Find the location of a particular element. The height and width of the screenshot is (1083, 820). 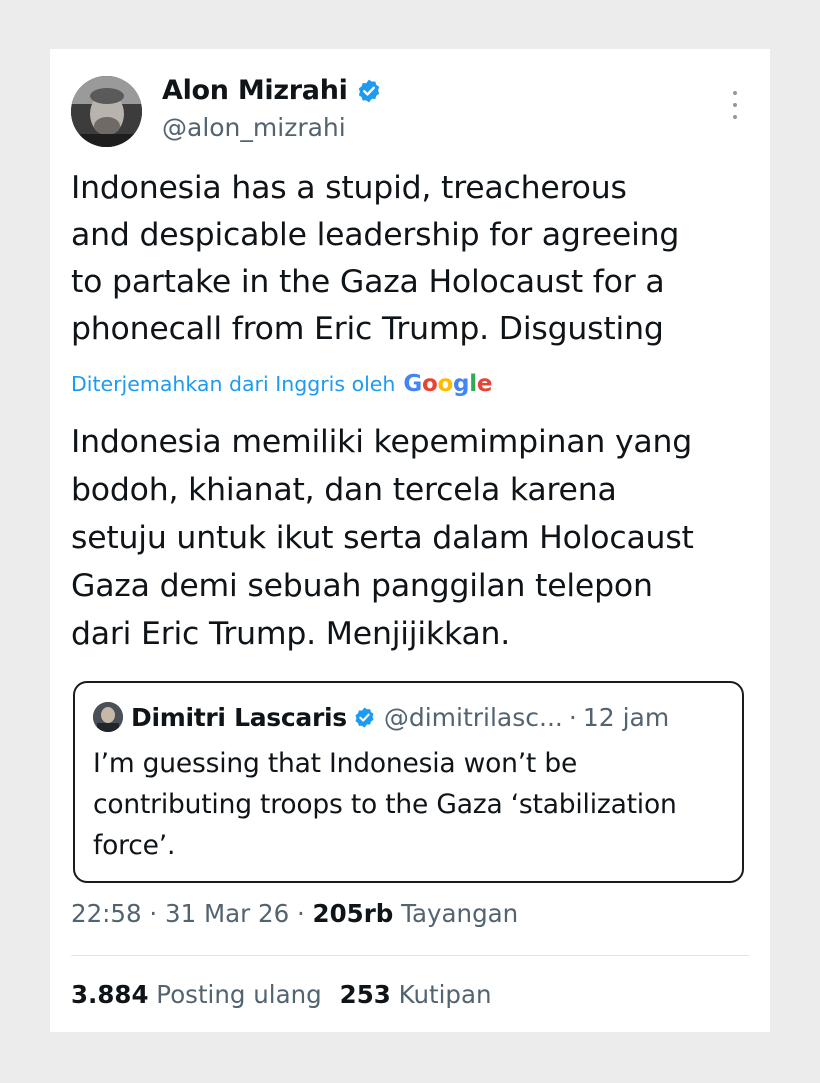

quotes-label: Kutipan is located at coordinates (445, 994).